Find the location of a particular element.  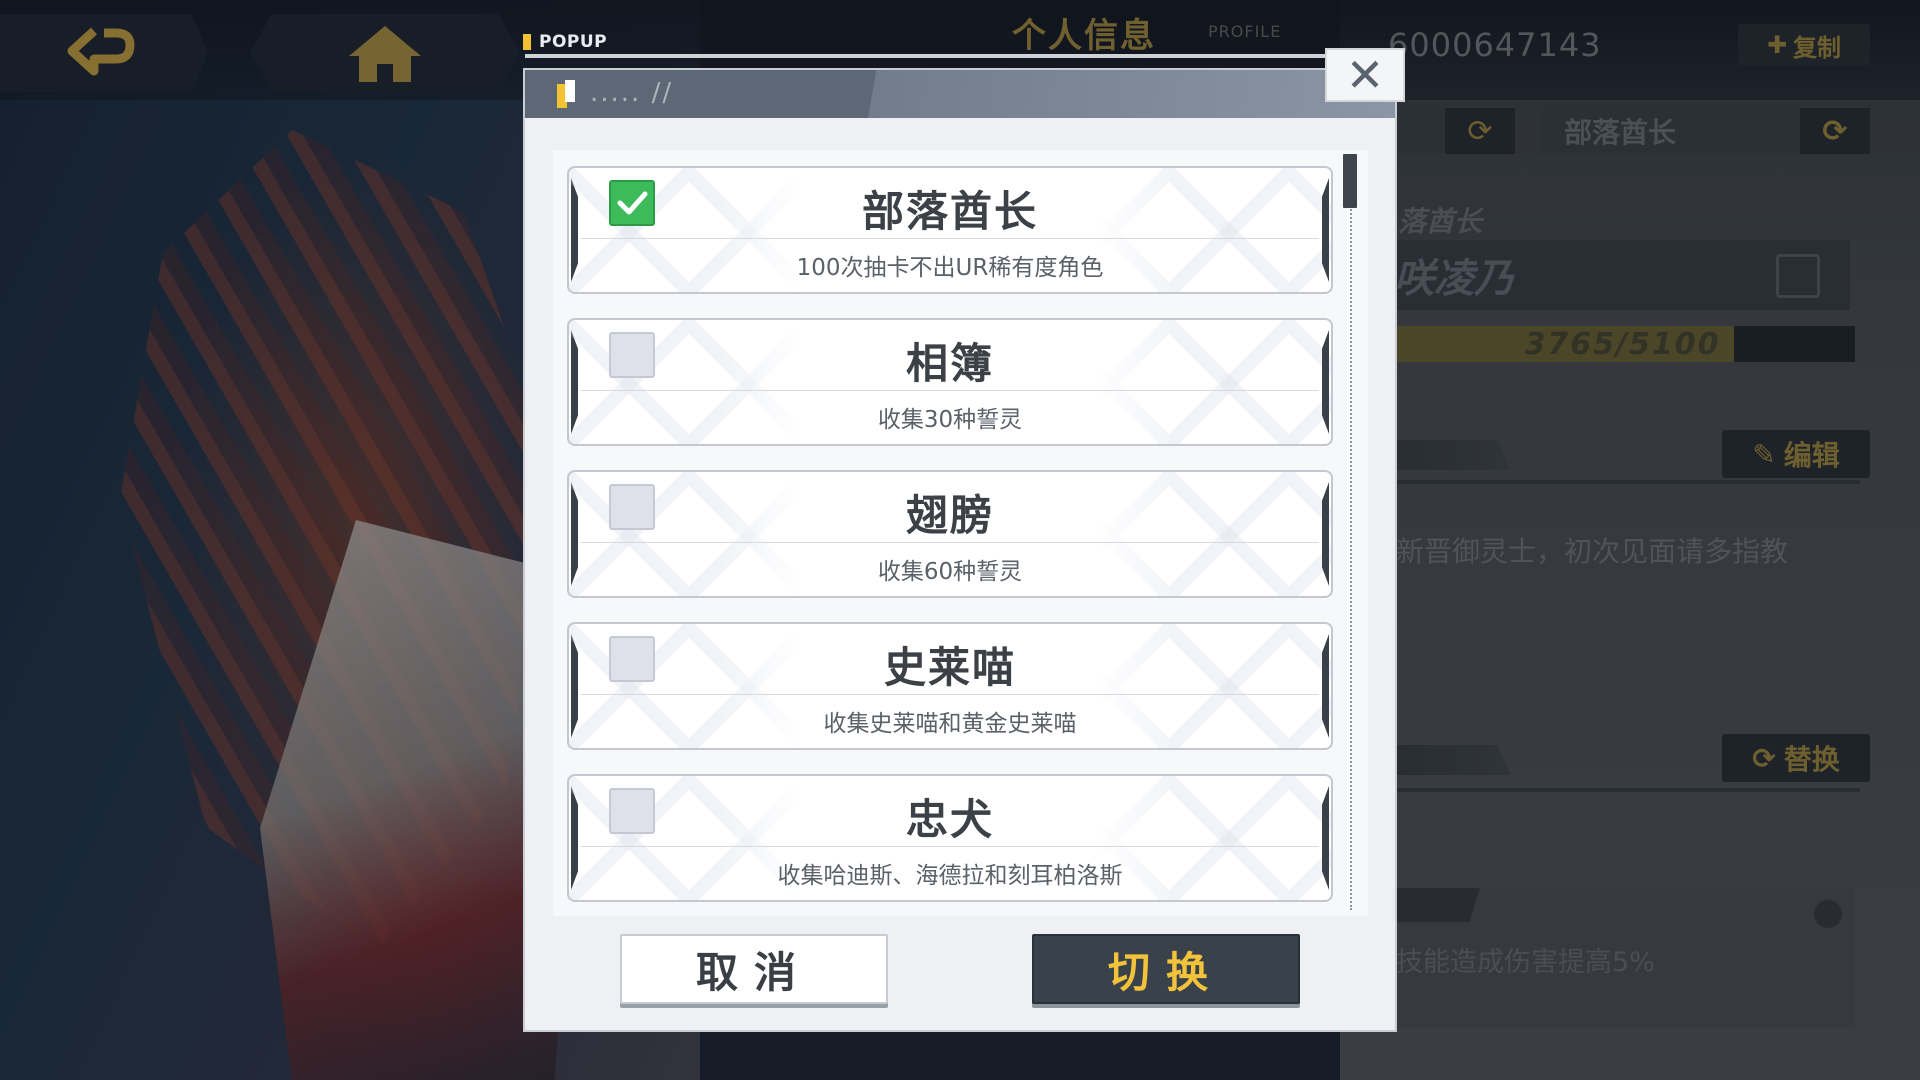

item-title: 史莱喵 is located at coordinates (949, 667).